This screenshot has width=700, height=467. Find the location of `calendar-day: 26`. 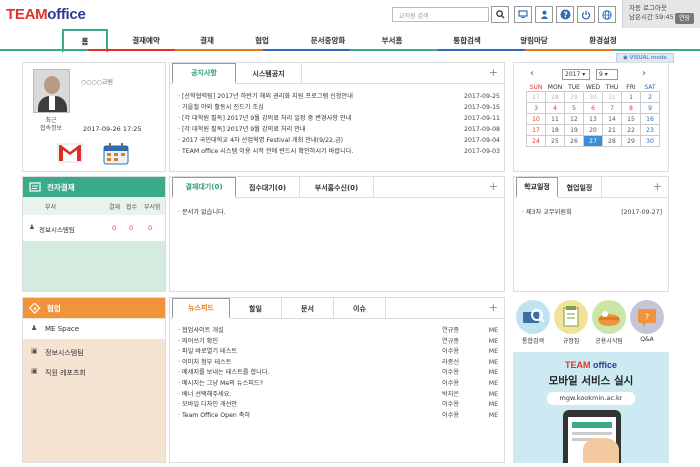

calendar-day: 26 is located at coordinates (574, 141).